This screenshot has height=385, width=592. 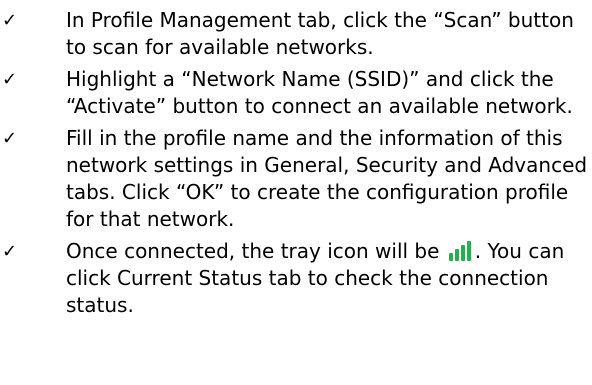 I want to click on signal-bars-icon, so click(x=461, y=251).